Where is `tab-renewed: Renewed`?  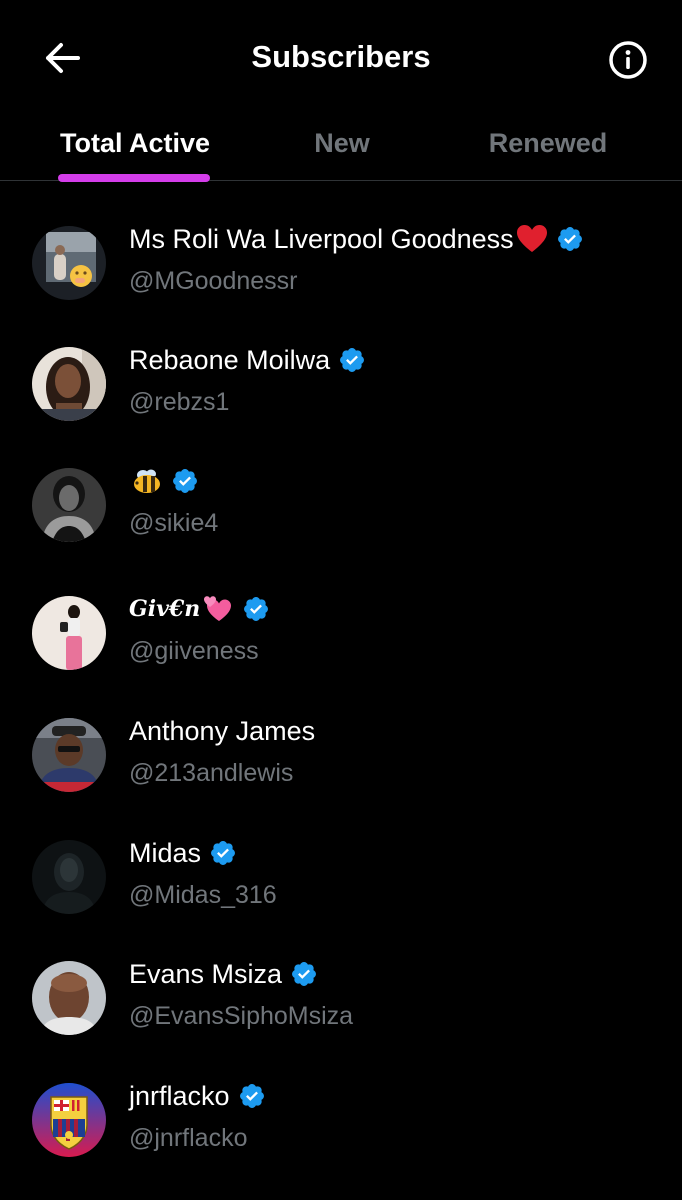 tab-renewed: Renewed is located at coordinates (548, 148).